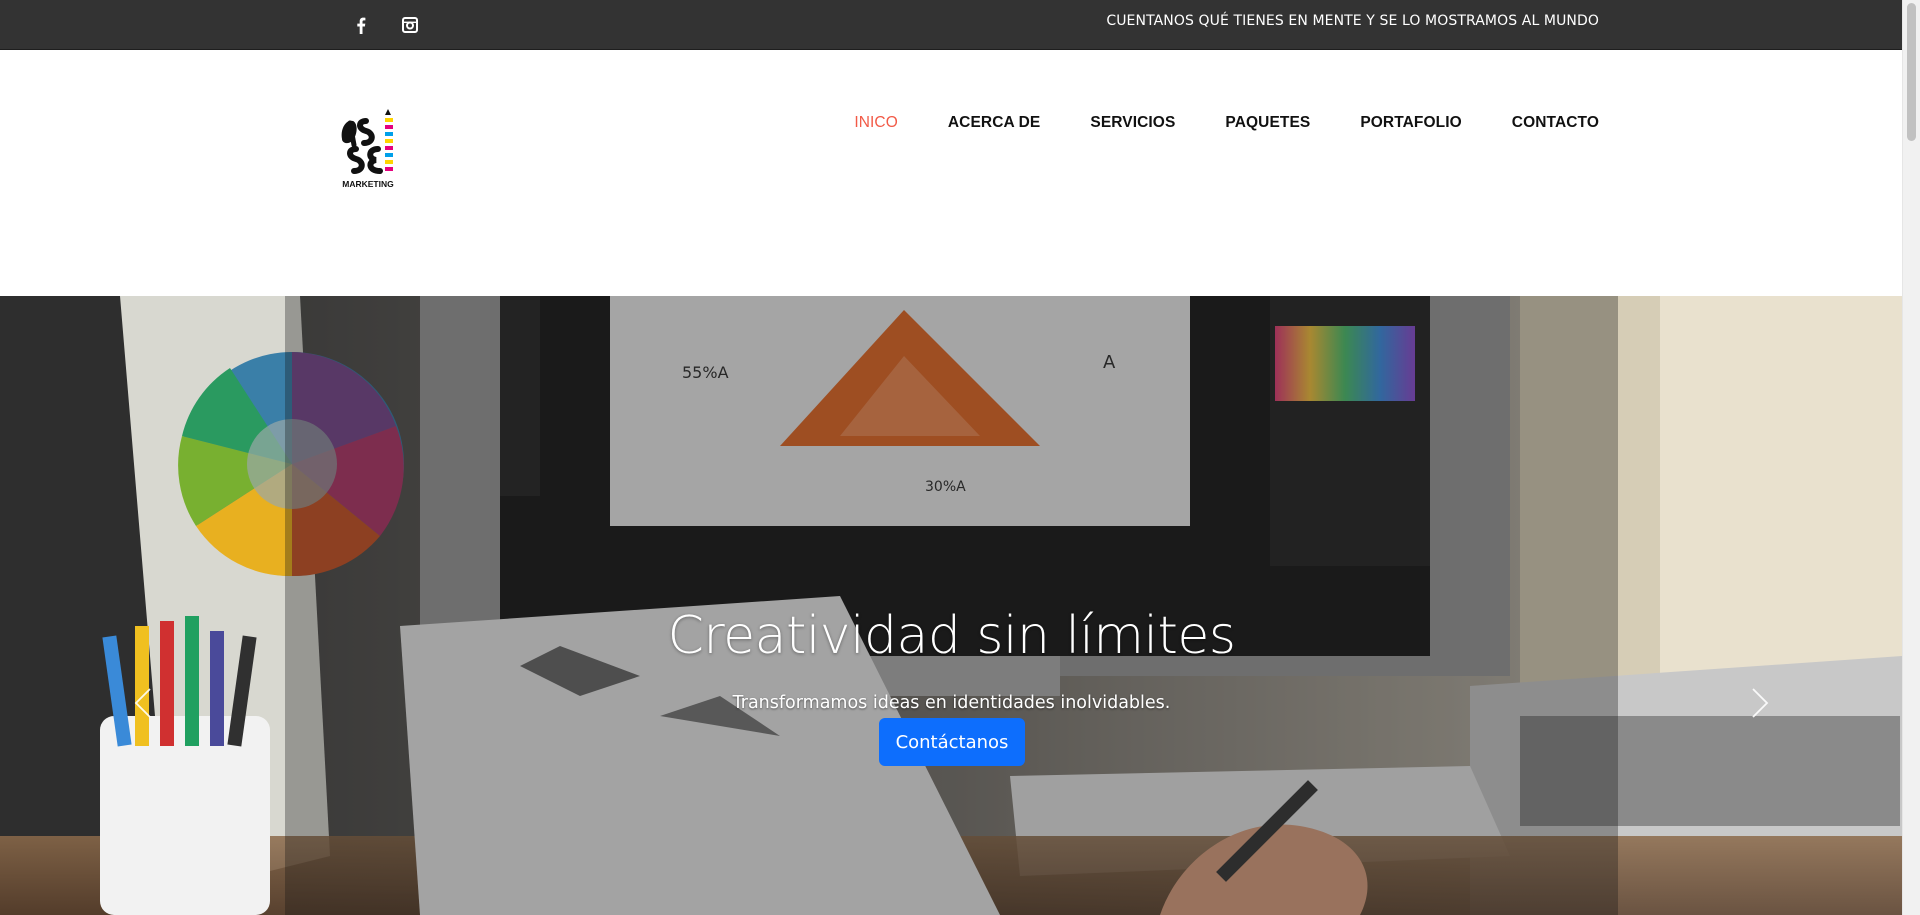  I want to click on nav-item-inicio: INICO, so click(876, 123).